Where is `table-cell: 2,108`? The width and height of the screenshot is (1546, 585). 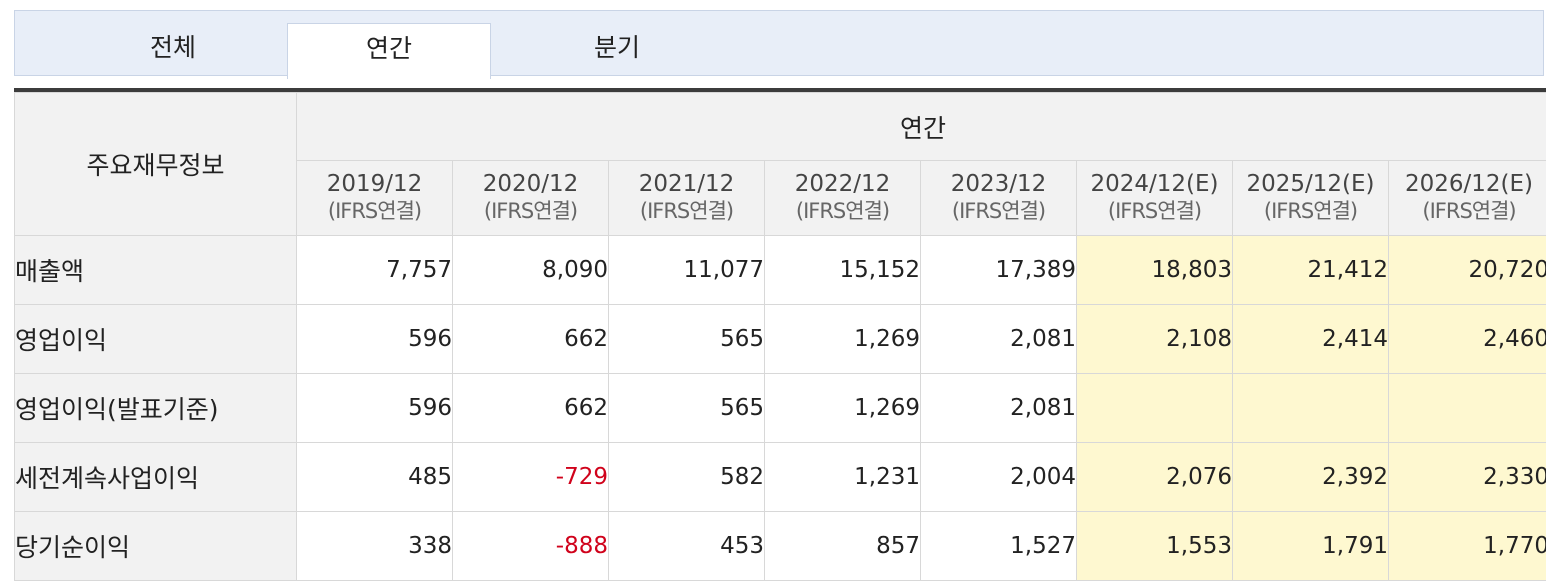 table-cell: 2,108 is located at coordinates (1154, 339).